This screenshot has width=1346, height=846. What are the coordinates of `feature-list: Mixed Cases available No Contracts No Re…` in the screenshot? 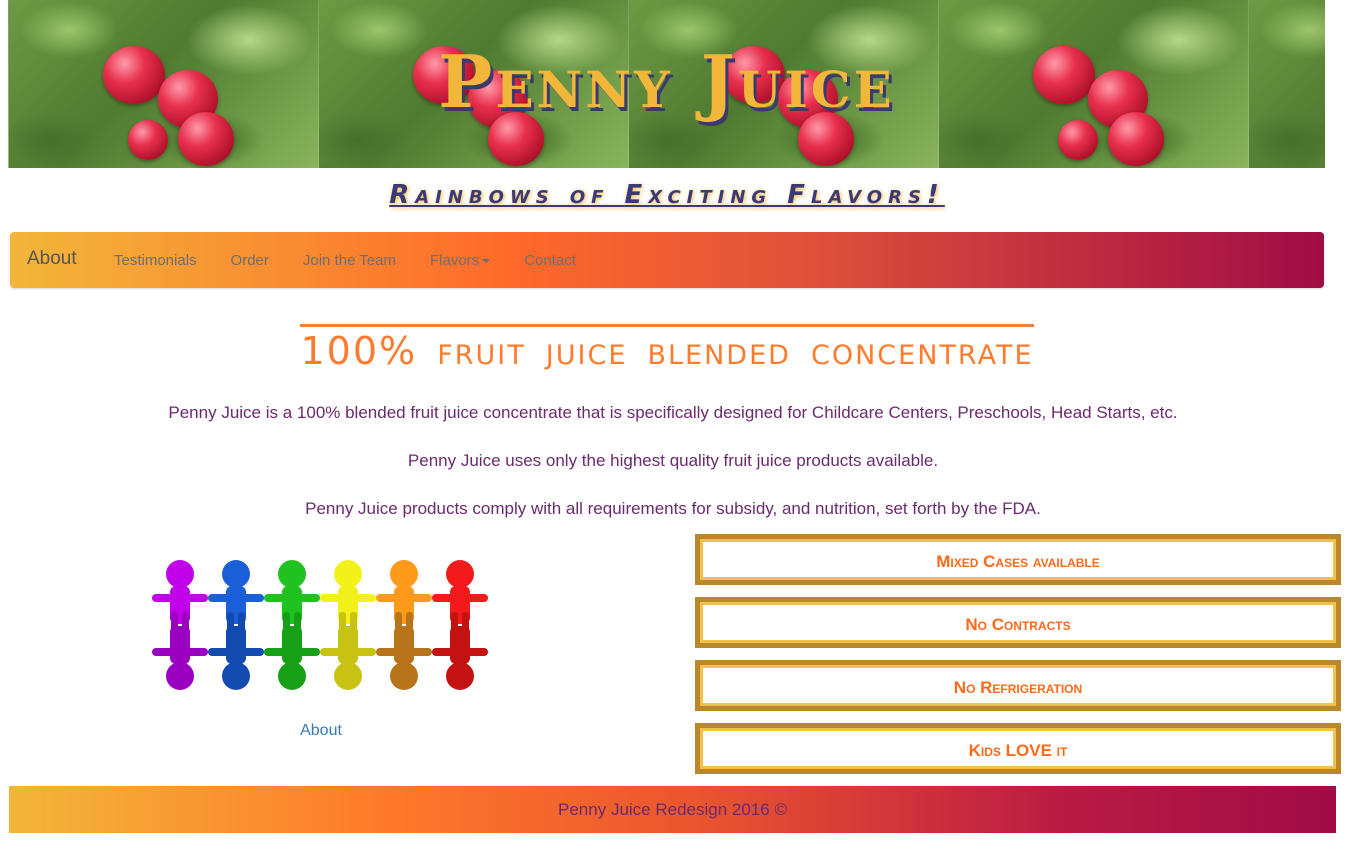 It's located at (1018, 660).